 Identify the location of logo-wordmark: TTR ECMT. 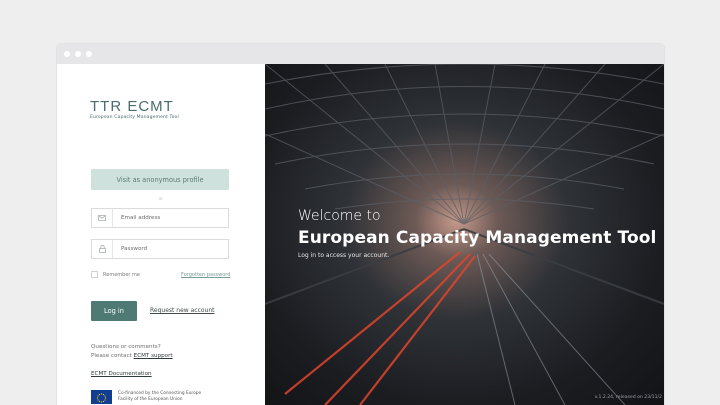
(132, 106).